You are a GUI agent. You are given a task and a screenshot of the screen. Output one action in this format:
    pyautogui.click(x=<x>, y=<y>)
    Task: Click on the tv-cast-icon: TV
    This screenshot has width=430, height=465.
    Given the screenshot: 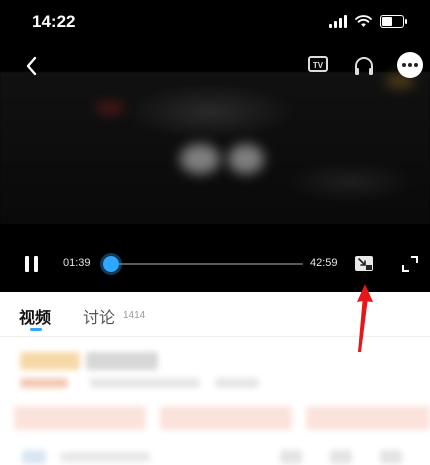 What is the action you would take?
    pyautogui.click(x=318, y=64)
    